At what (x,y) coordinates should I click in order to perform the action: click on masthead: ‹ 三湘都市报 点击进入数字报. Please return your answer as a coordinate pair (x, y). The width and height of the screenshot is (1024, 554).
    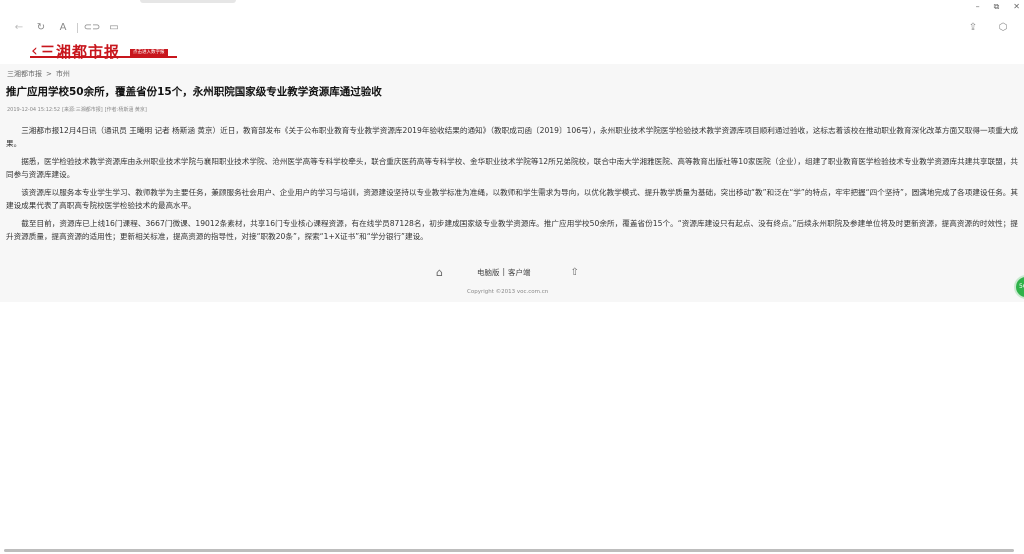
    Looking at the image, I should click on (512, 52).